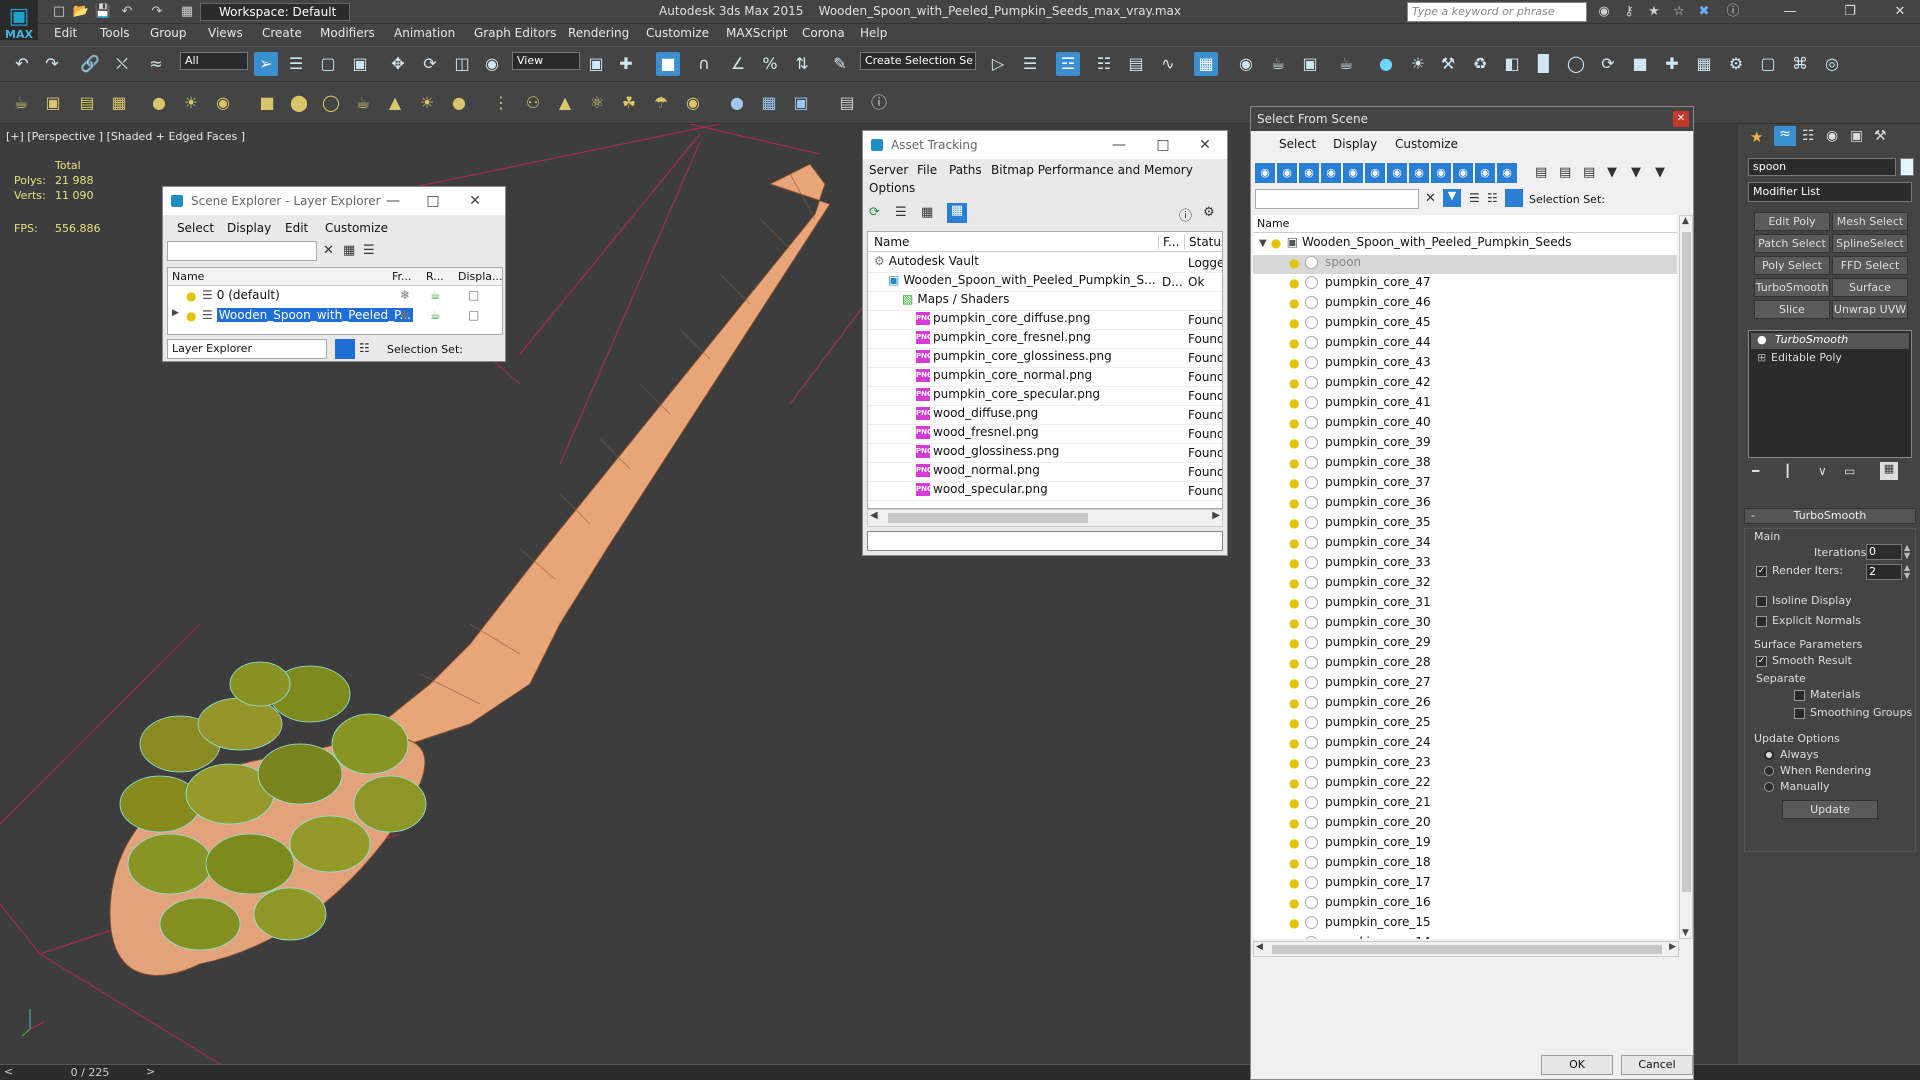 This screenshot has height=1080, width=1920. I want to click on menu-maxscript: MAXScript, so click(757, 33).